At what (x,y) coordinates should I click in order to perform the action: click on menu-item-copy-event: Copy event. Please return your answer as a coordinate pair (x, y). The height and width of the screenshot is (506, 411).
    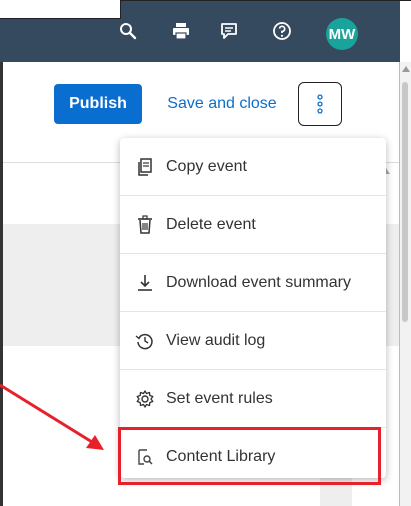
    Looking at the image, I should click on (253, 167).